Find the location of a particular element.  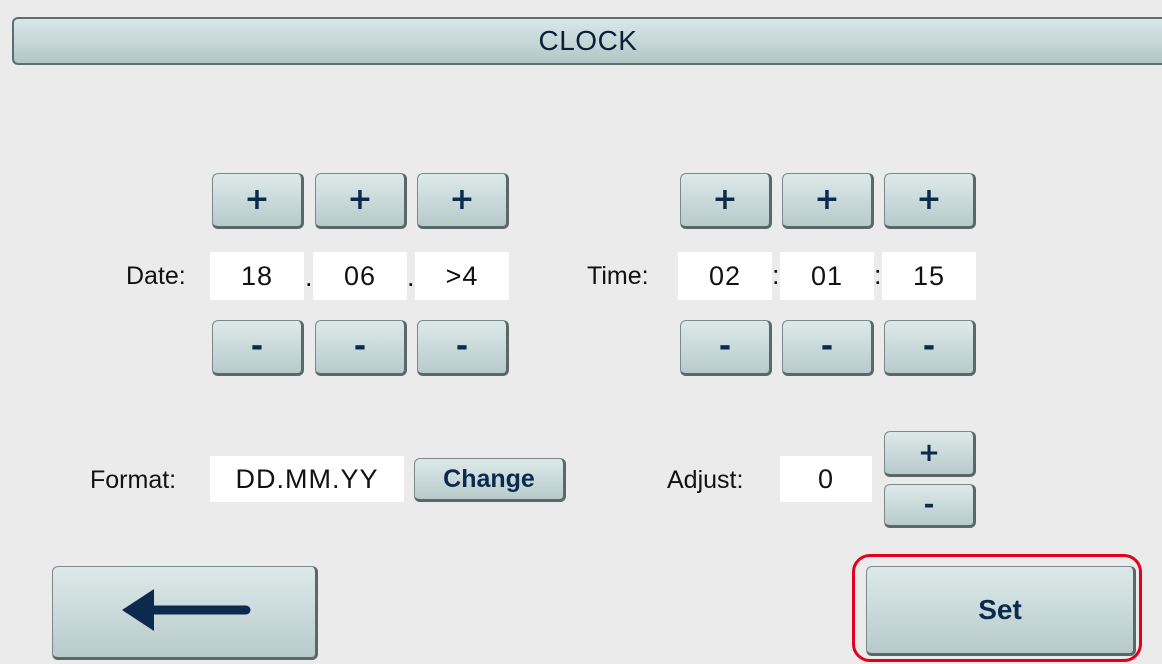

date-year-field: >4 is located at coordinates (462, 276).